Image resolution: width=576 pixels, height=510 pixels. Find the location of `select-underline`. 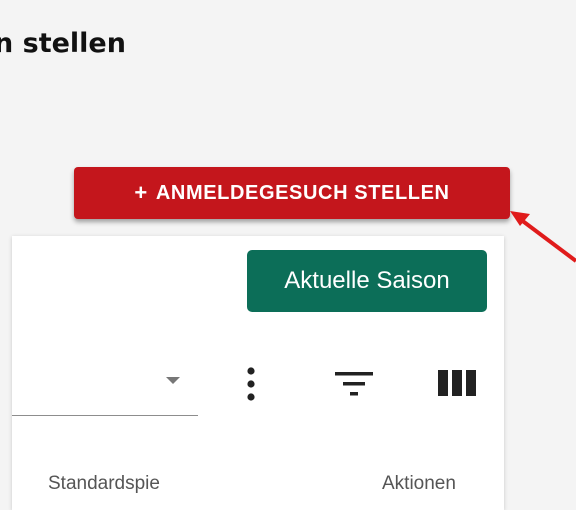

select-underline is located at coordinates (105, 415).